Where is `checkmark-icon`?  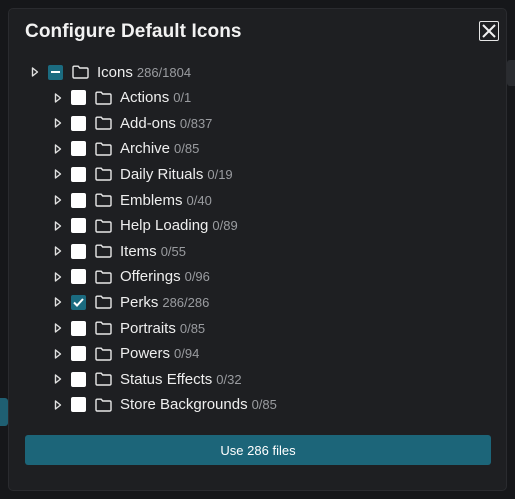 checkmark-icon is located at coordinates (78, 302).